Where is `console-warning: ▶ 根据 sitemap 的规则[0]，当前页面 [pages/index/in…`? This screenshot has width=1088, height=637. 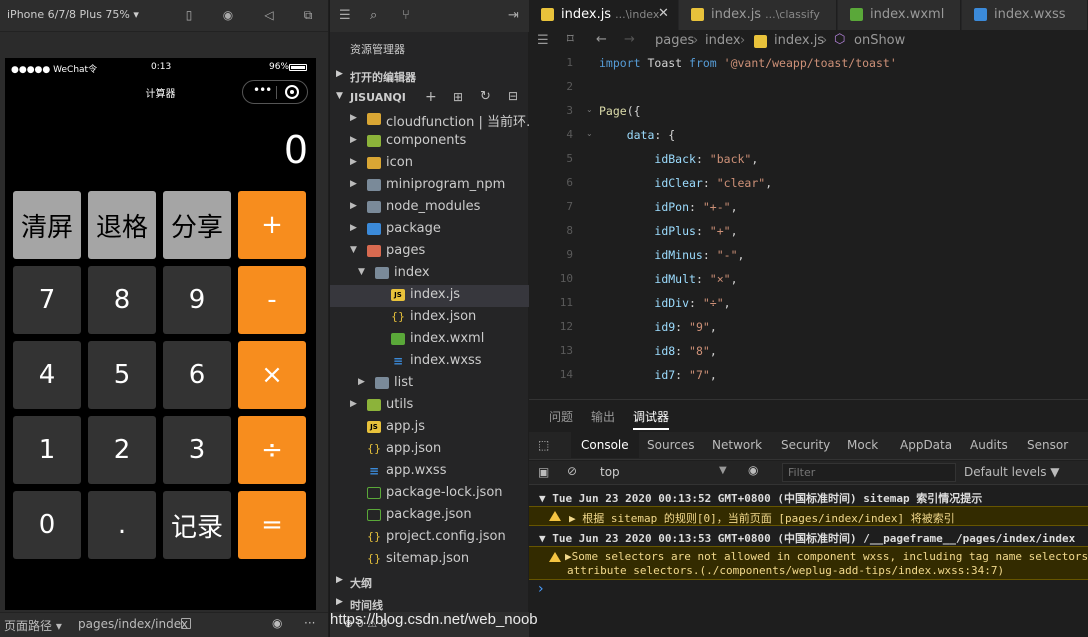
console-warning: ▶ 根据 sitemap 的规则[0]，当前页面 [pages/index/in… is located at coordinates (808, 516).